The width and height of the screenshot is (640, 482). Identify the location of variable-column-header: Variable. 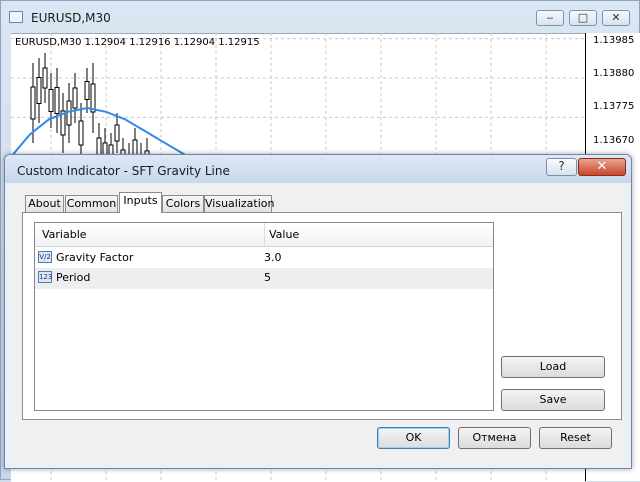
(64, 234).